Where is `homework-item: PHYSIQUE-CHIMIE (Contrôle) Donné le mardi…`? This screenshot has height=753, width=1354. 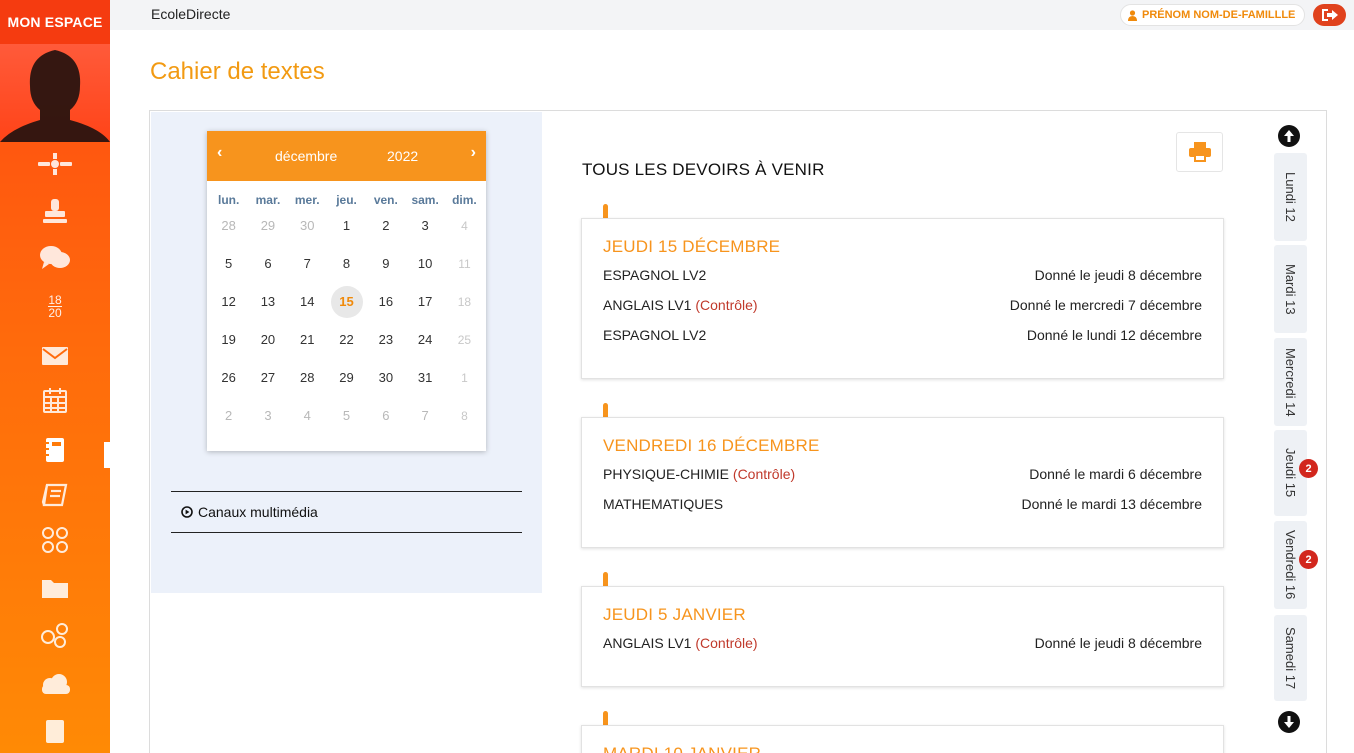 homework-item: PHYSIQUE-CHIMIE (Contrôle) Donné le mardi… is located at coordinates (902, 476).